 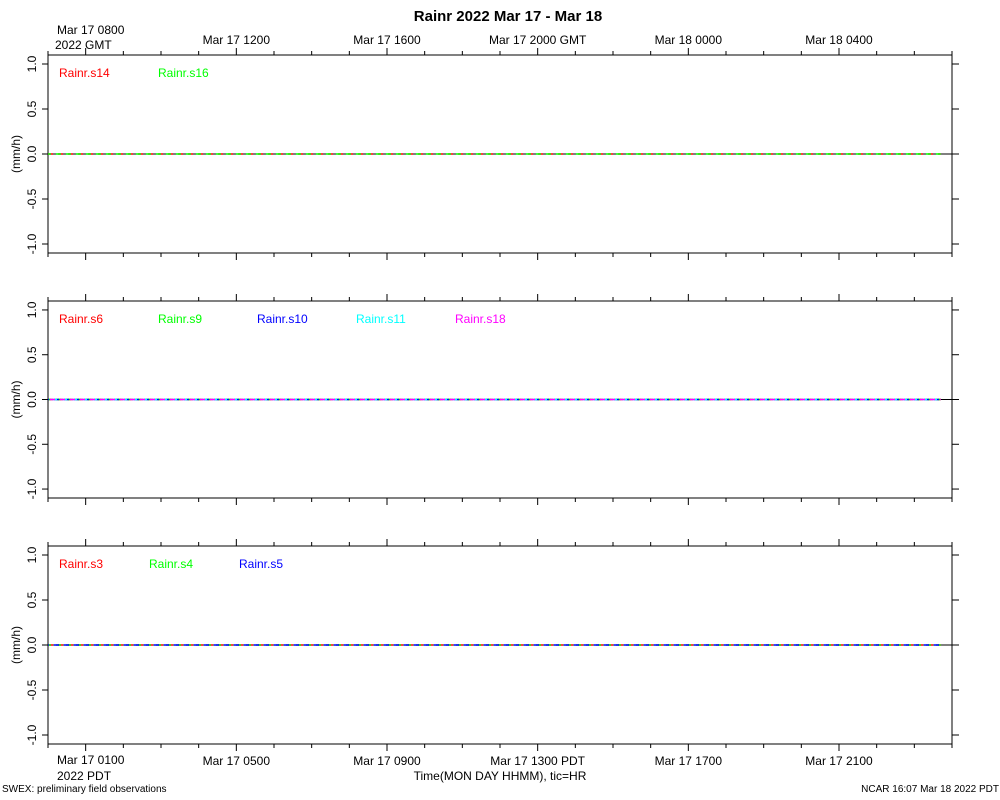 What do you see at coordinates (282, 319) in the screenshot?
I see `legend-Rainr-s10: Rainr.s10` at bounding box center [282, 319].